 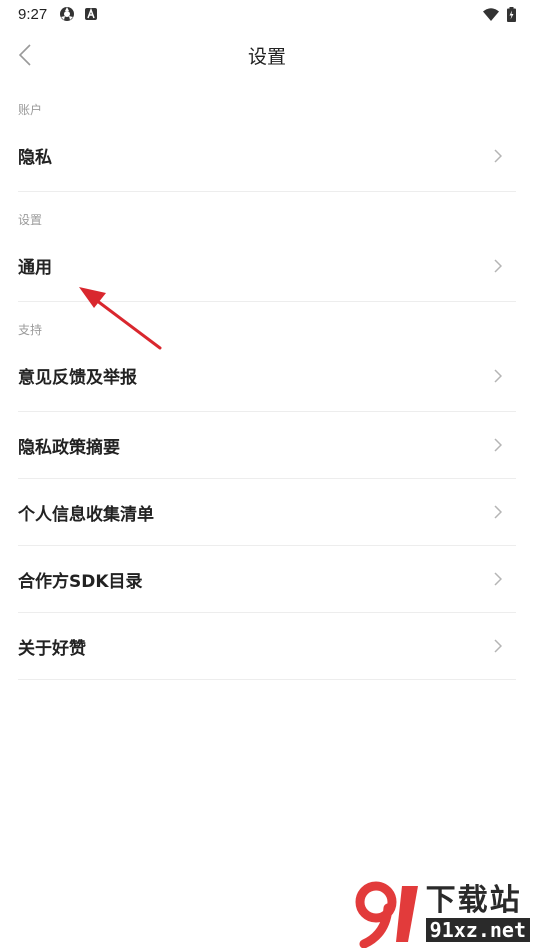 What do you see at coordinates (67, 14) in the screenshot?
I see `sync-icon` at bounding box center [67, 14].